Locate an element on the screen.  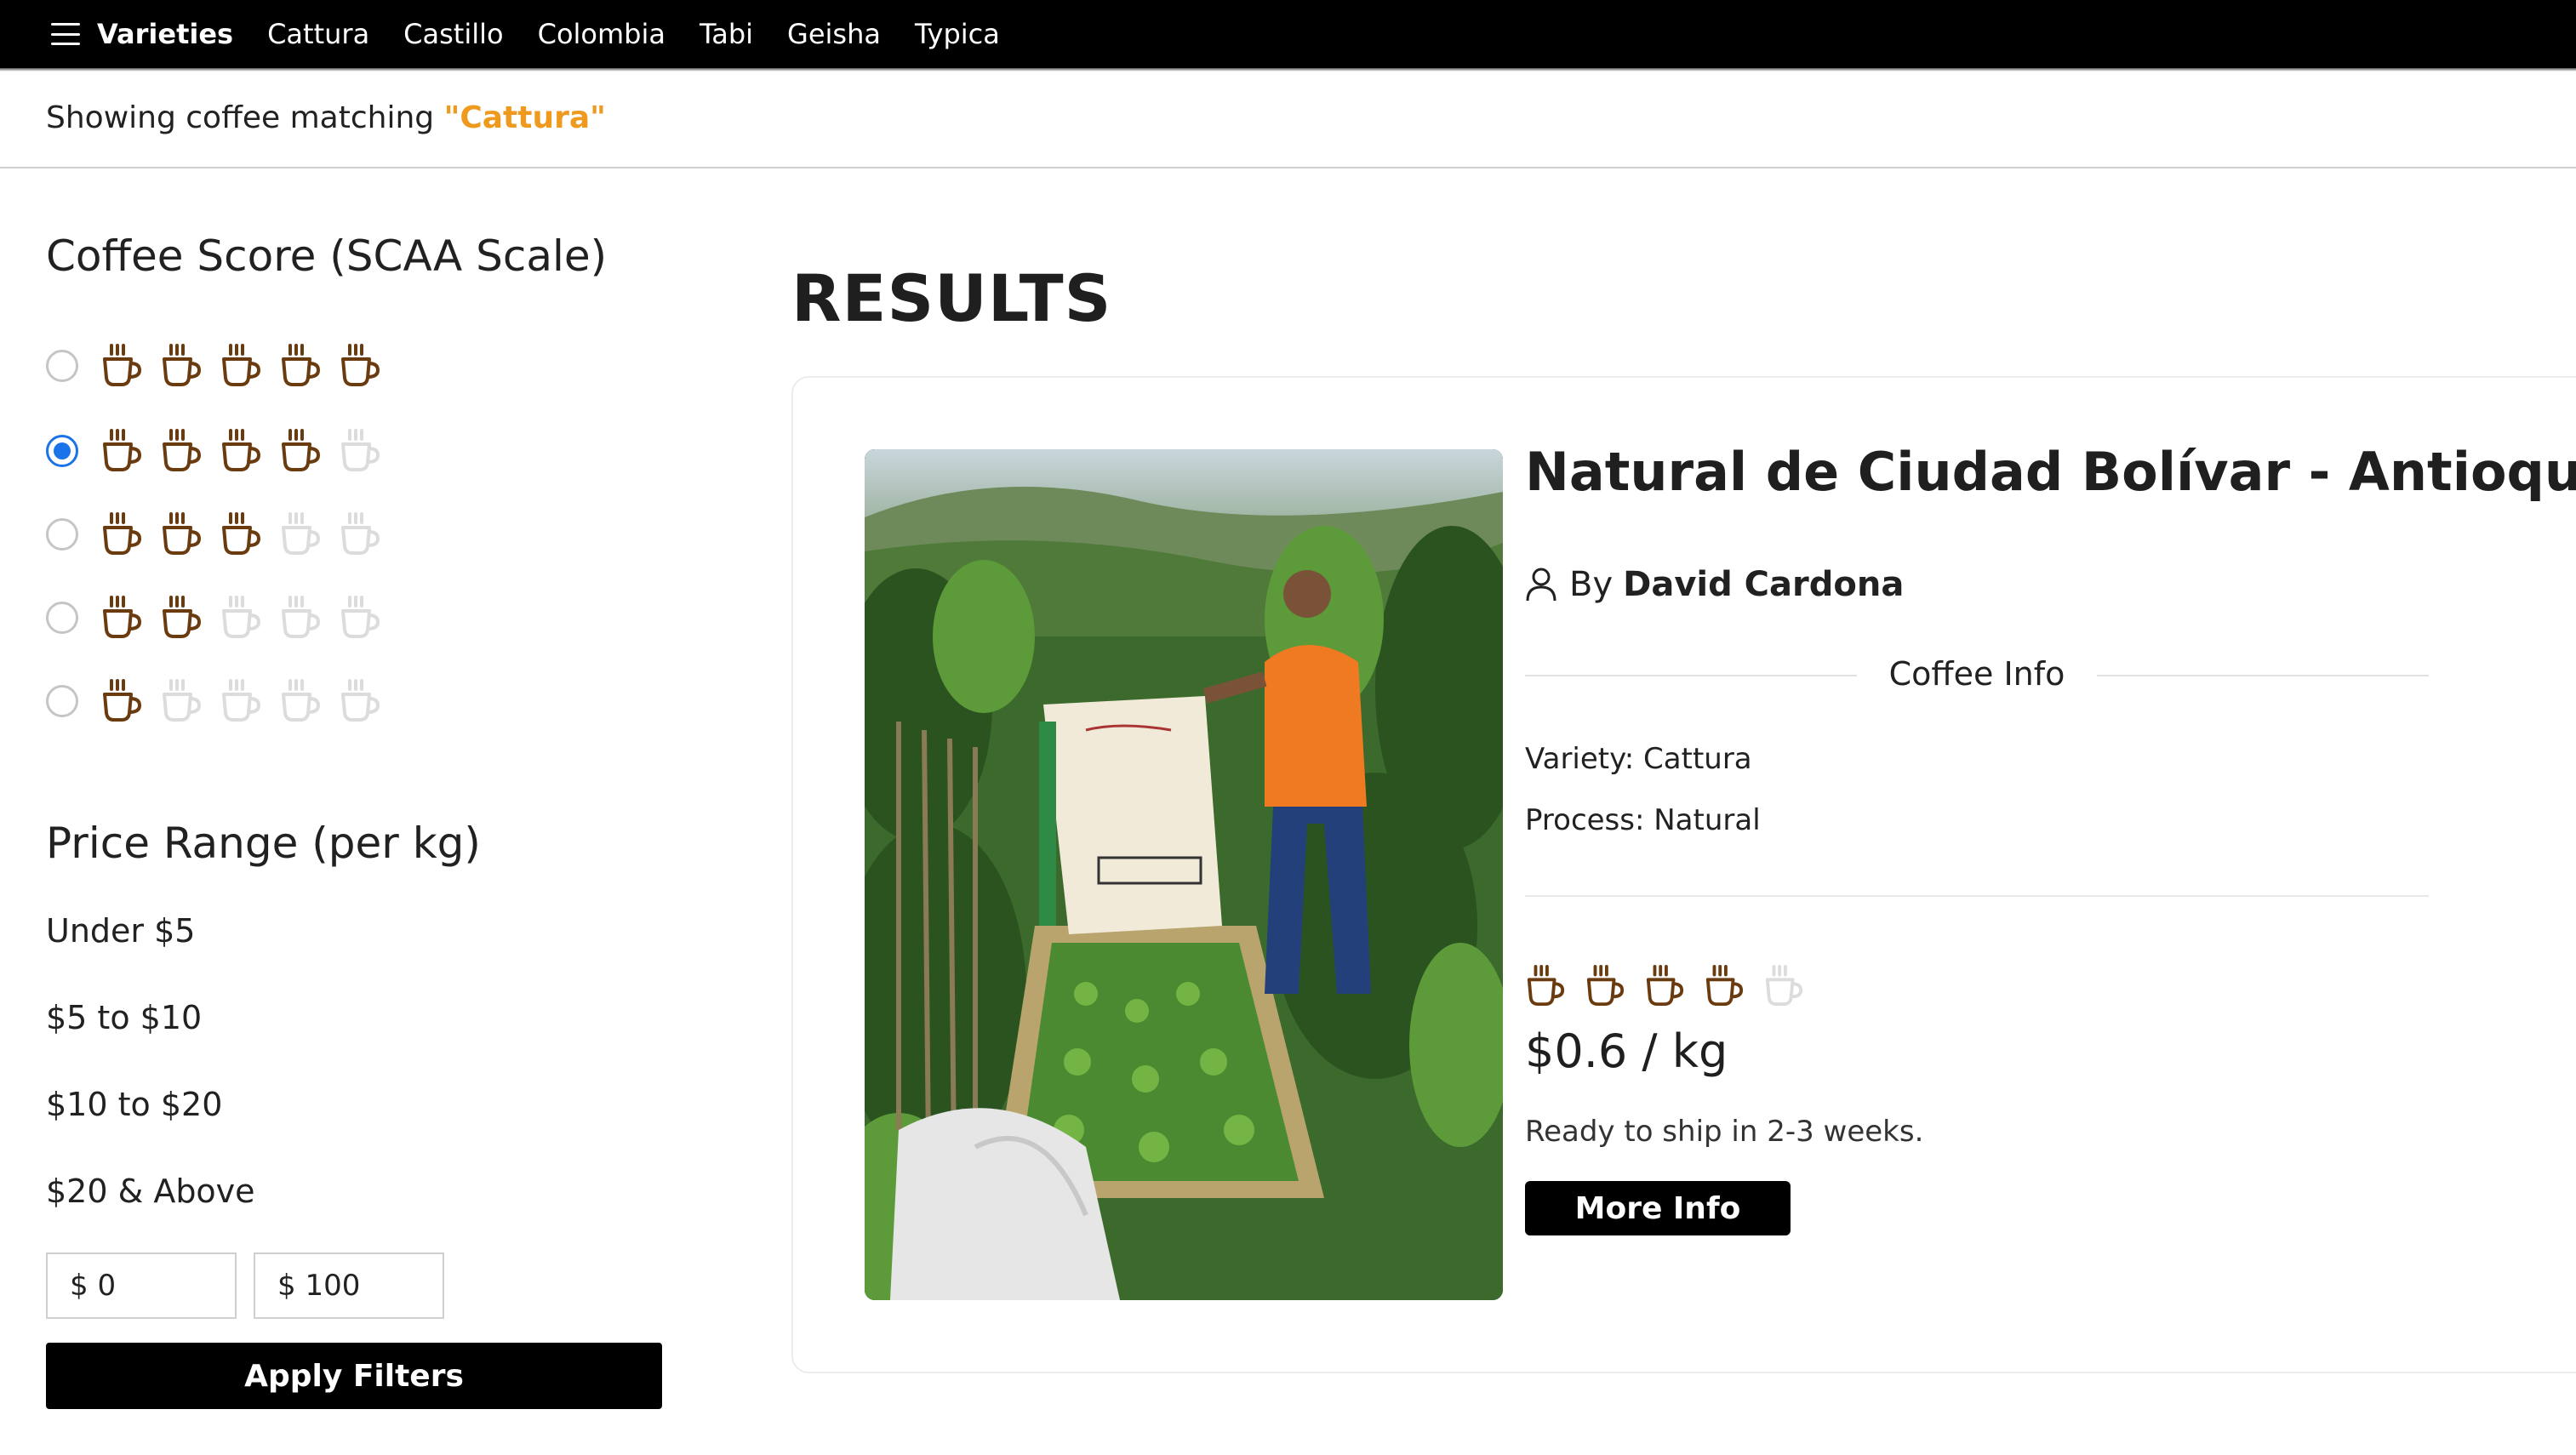
apply-filters-button: Apply Filters is located at coordinates (354, 1376).